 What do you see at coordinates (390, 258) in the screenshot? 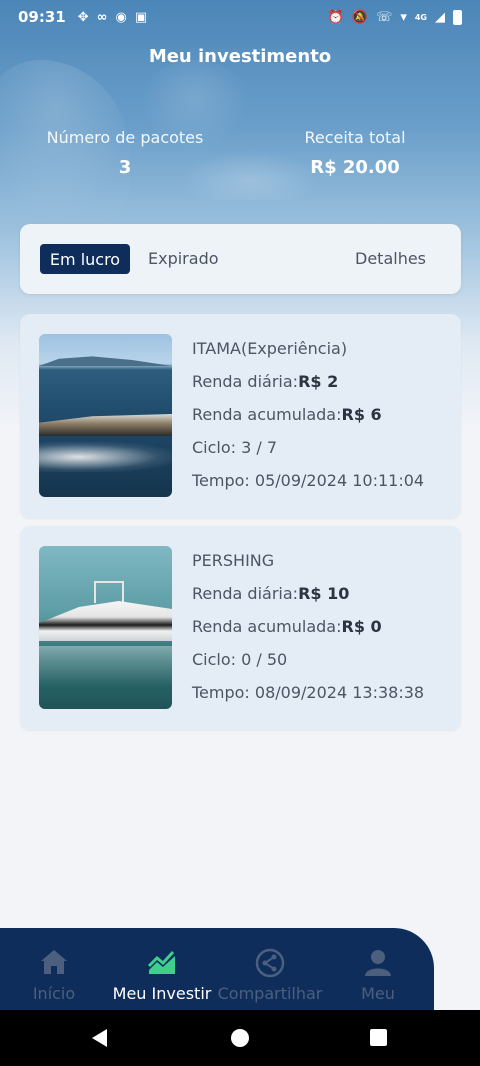
I see `tab-detalhes: Detalhes` at bounding box center [390, 258].